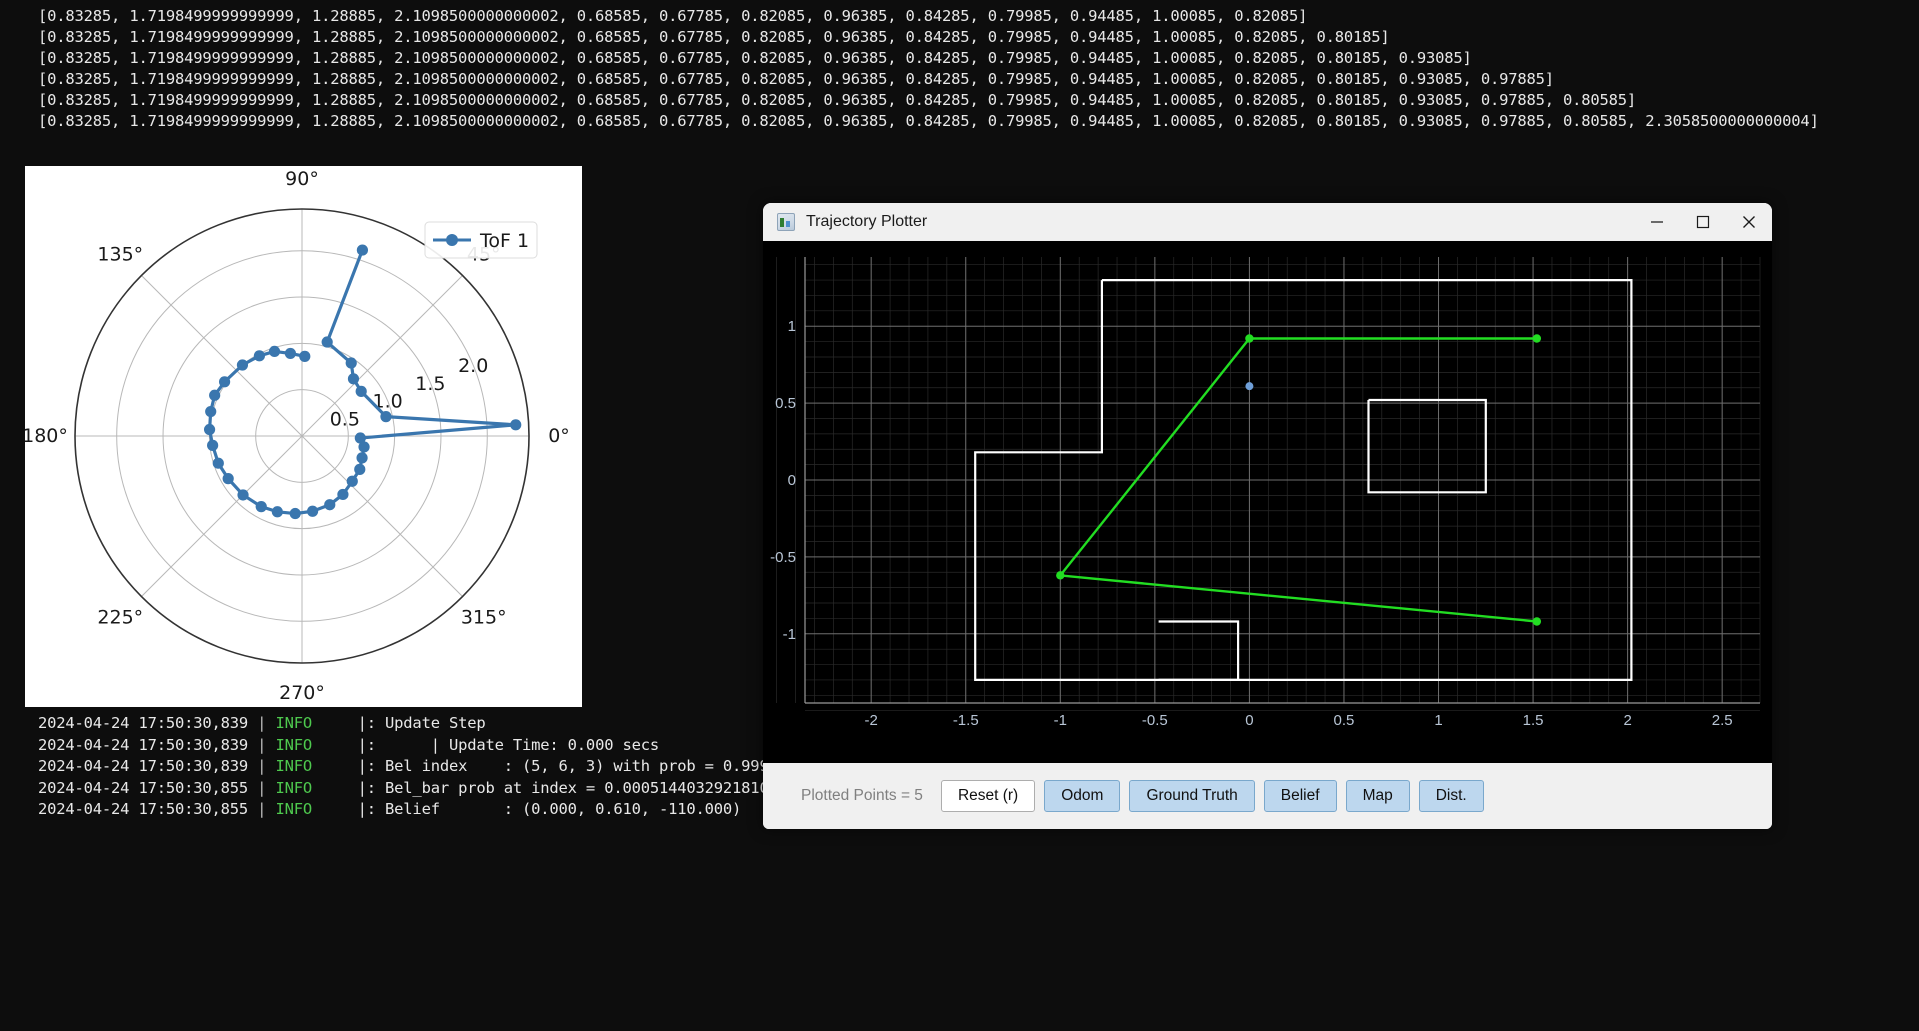  What do you see at coordinates (1377, 796) in the screenshot?
I see `toolbar-button-map: Map` at bounding box center [1377, 796].